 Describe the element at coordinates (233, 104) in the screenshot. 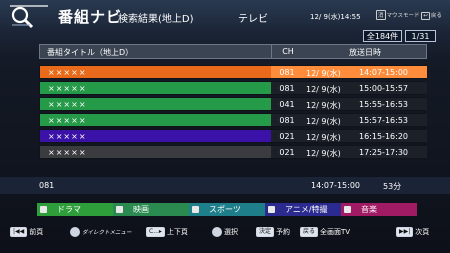

I see `table-row: ××××× 041 12/ 9(水) 15:55-16:53` at that location.